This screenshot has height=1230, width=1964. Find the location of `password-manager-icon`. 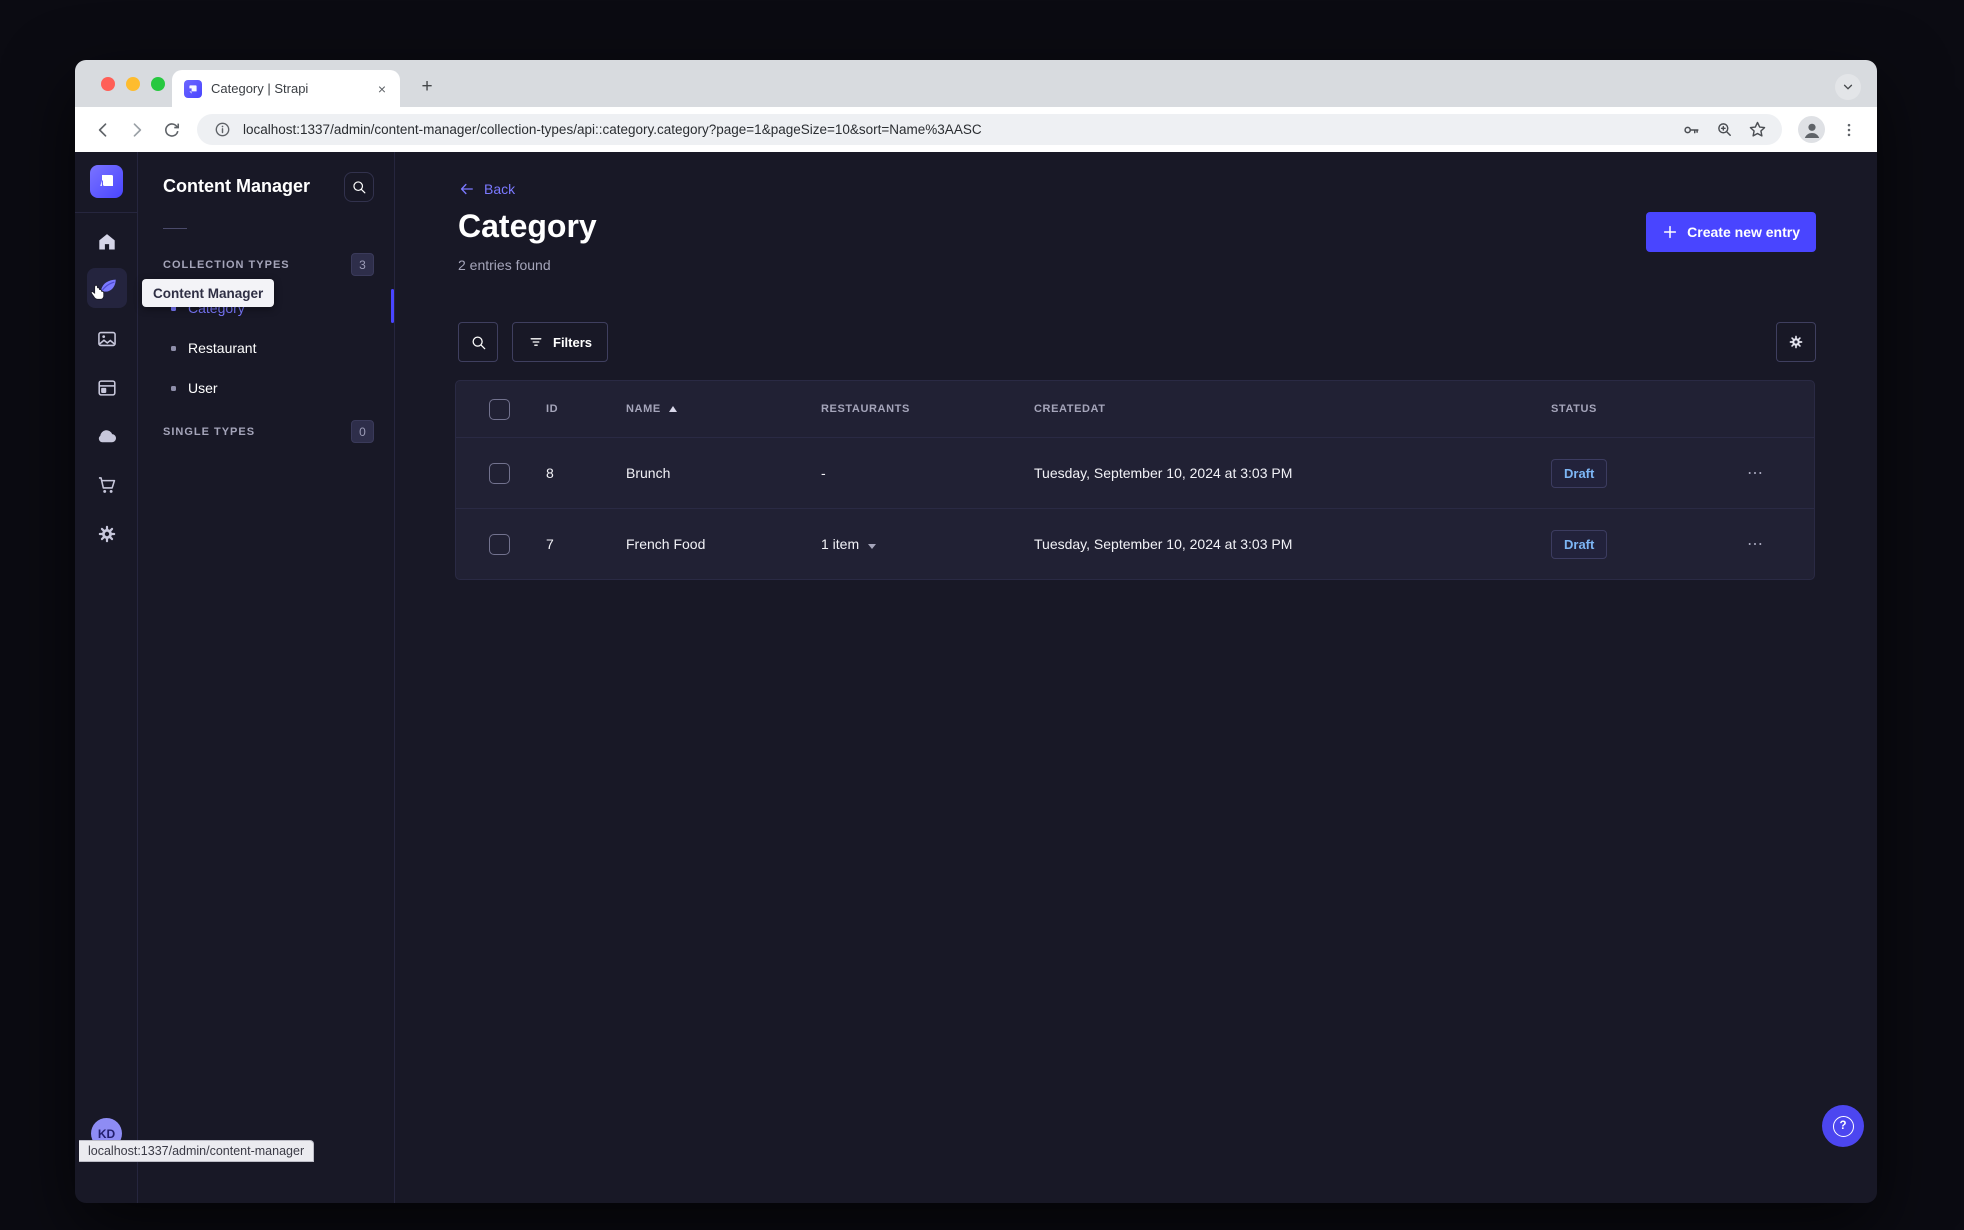

password-manager-icon is located at coordinates (1691, 130).